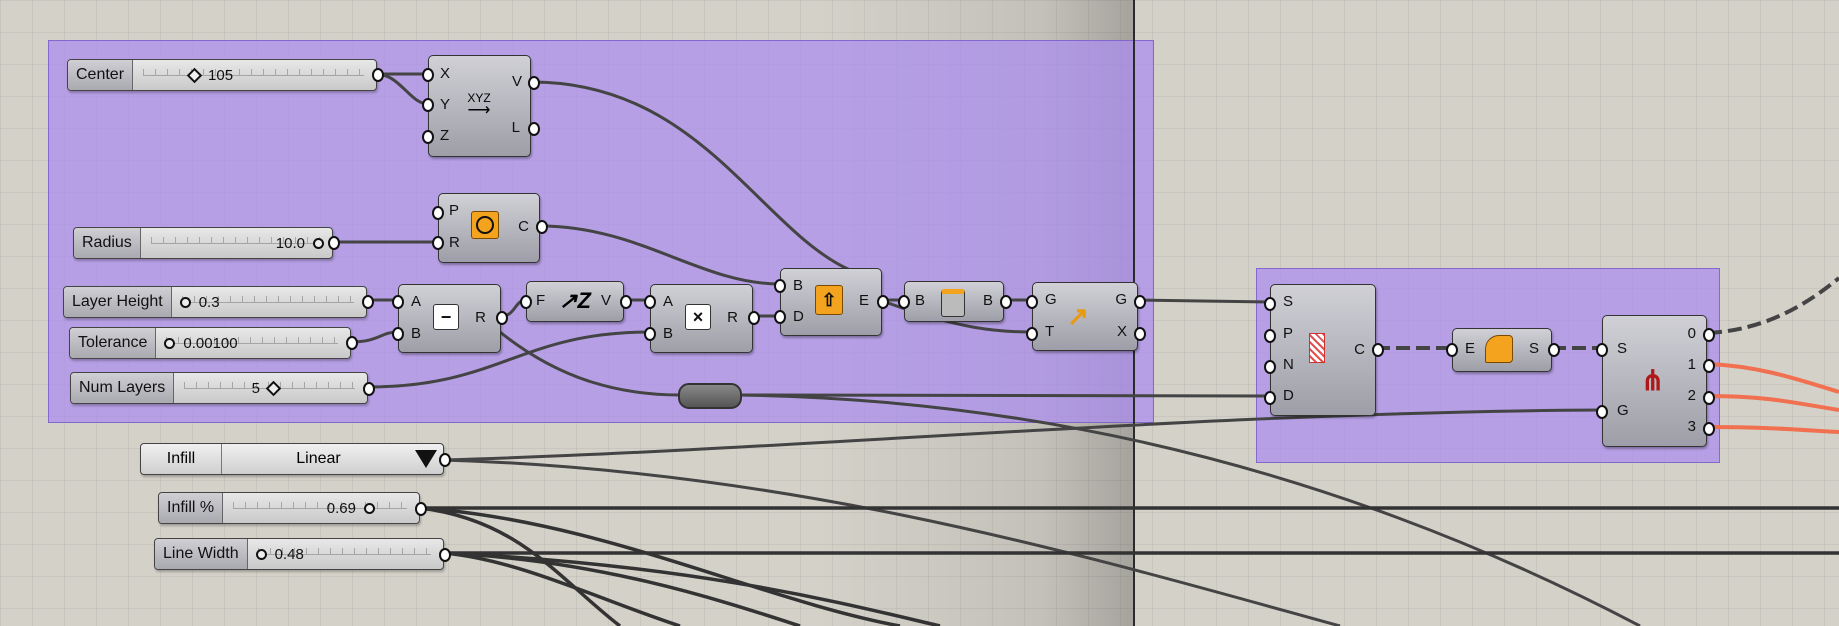  What do you see at coordinates (215, 302) in the screenshot?
I see `layer-height-slider: Layer Height 0.3` at bounding box center [215, 302].